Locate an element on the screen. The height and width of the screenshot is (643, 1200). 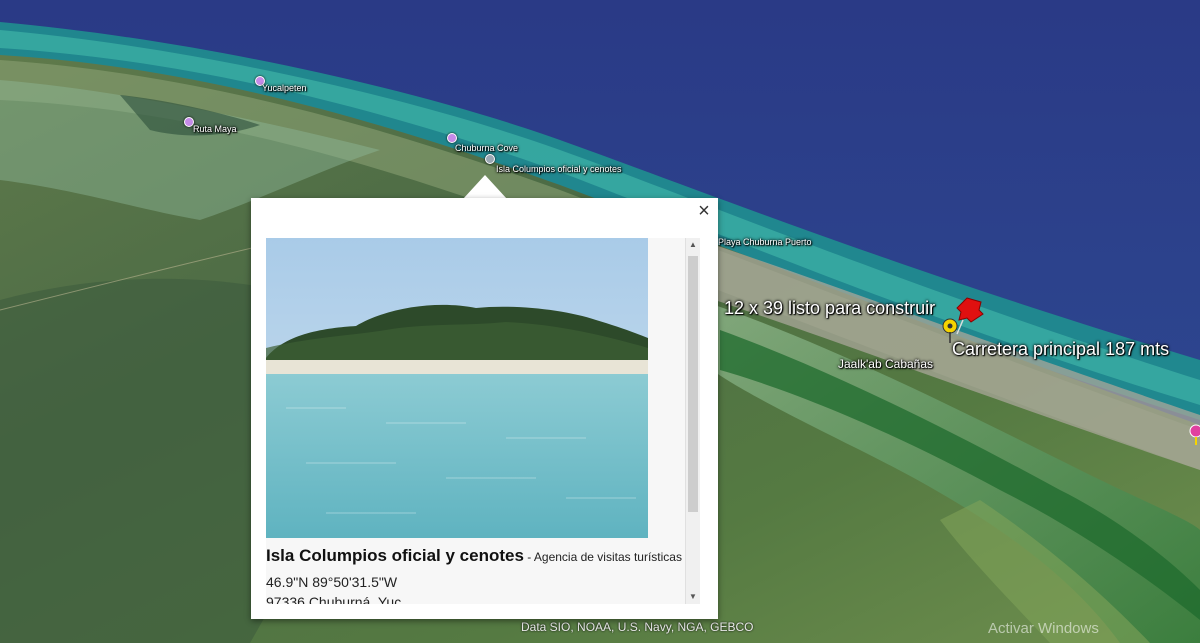
poi-marker-isla-columpios is located at coordinates (490, 159).